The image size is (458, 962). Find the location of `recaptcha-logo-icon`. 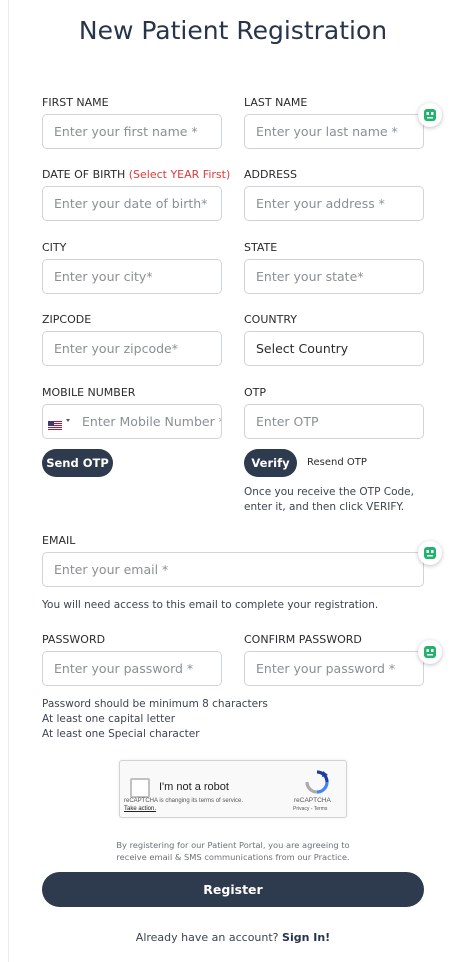

recaptcha-logo-icon is located at coordinates (317, 782).